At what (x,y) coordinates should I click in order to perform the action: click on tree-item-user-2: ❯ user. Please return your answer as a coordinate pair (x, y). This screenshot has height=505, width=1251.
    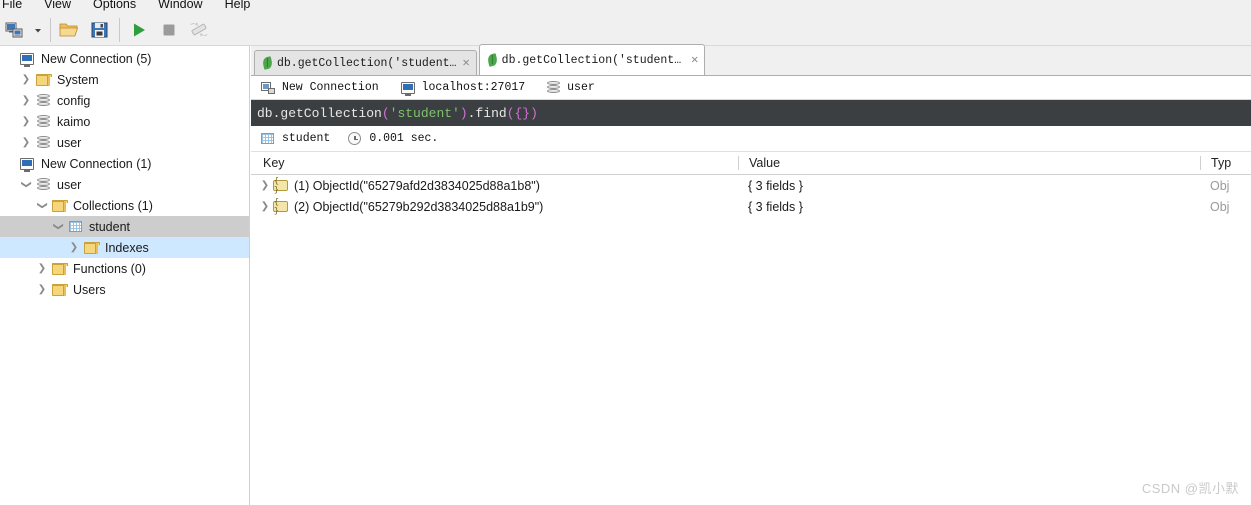
    Looking at the image, I should click on (124, 184).